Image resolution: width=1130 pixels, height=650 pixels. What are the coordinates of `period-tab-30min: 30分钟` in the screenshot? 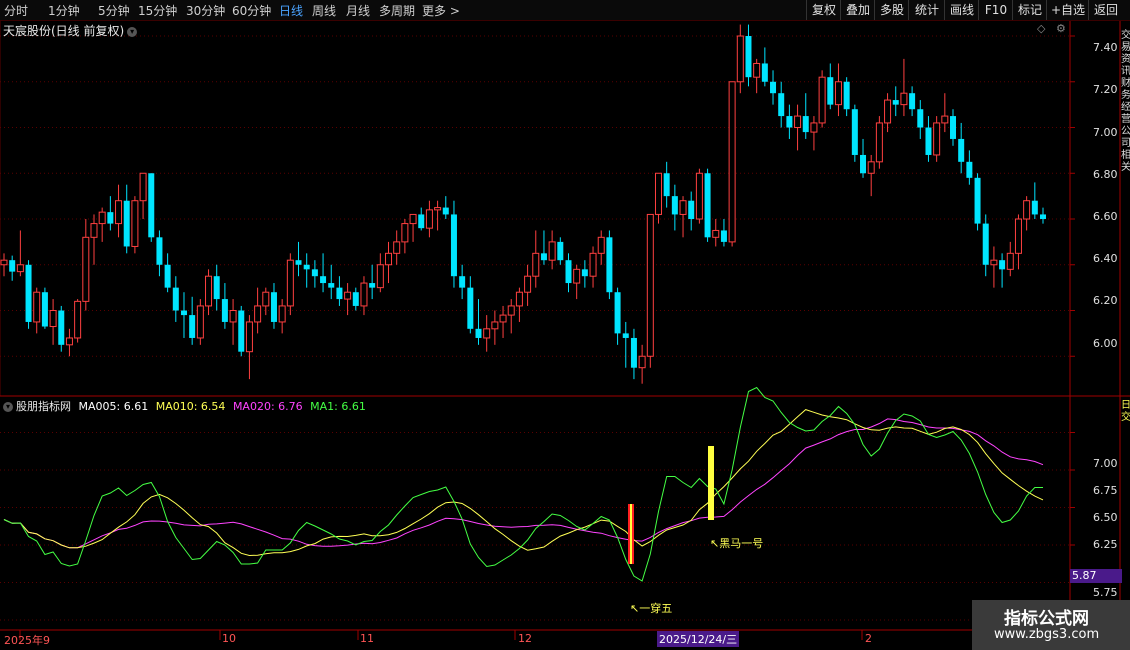 It's located at (205, 10).